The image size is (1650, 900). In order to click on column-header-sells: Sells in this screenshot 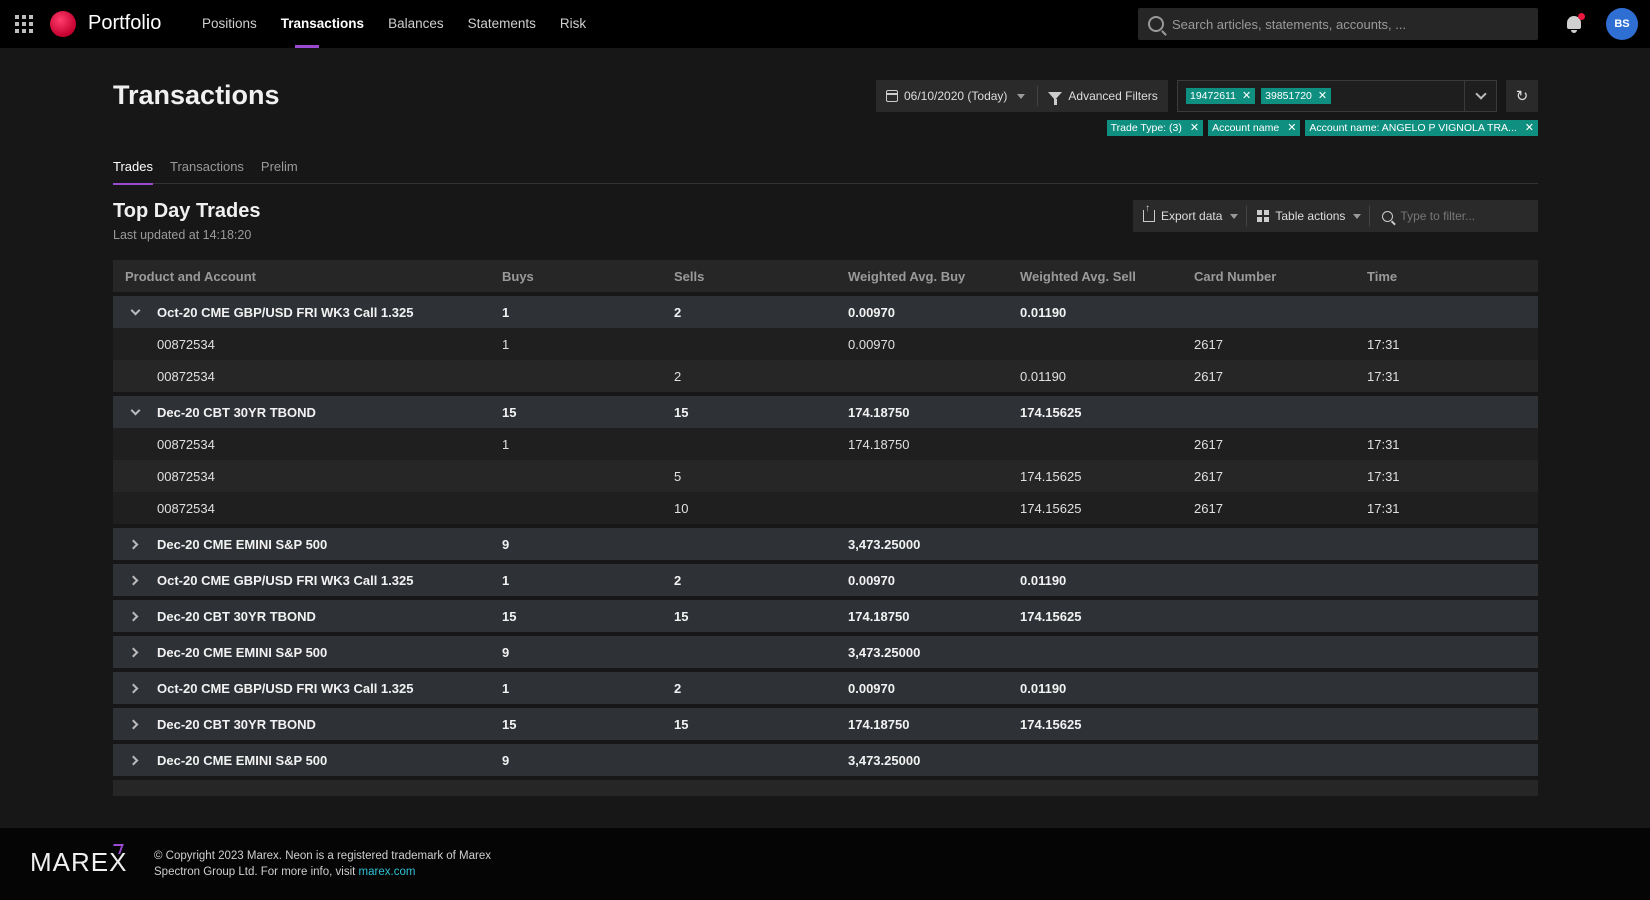, I will do `click(758, 276)`.